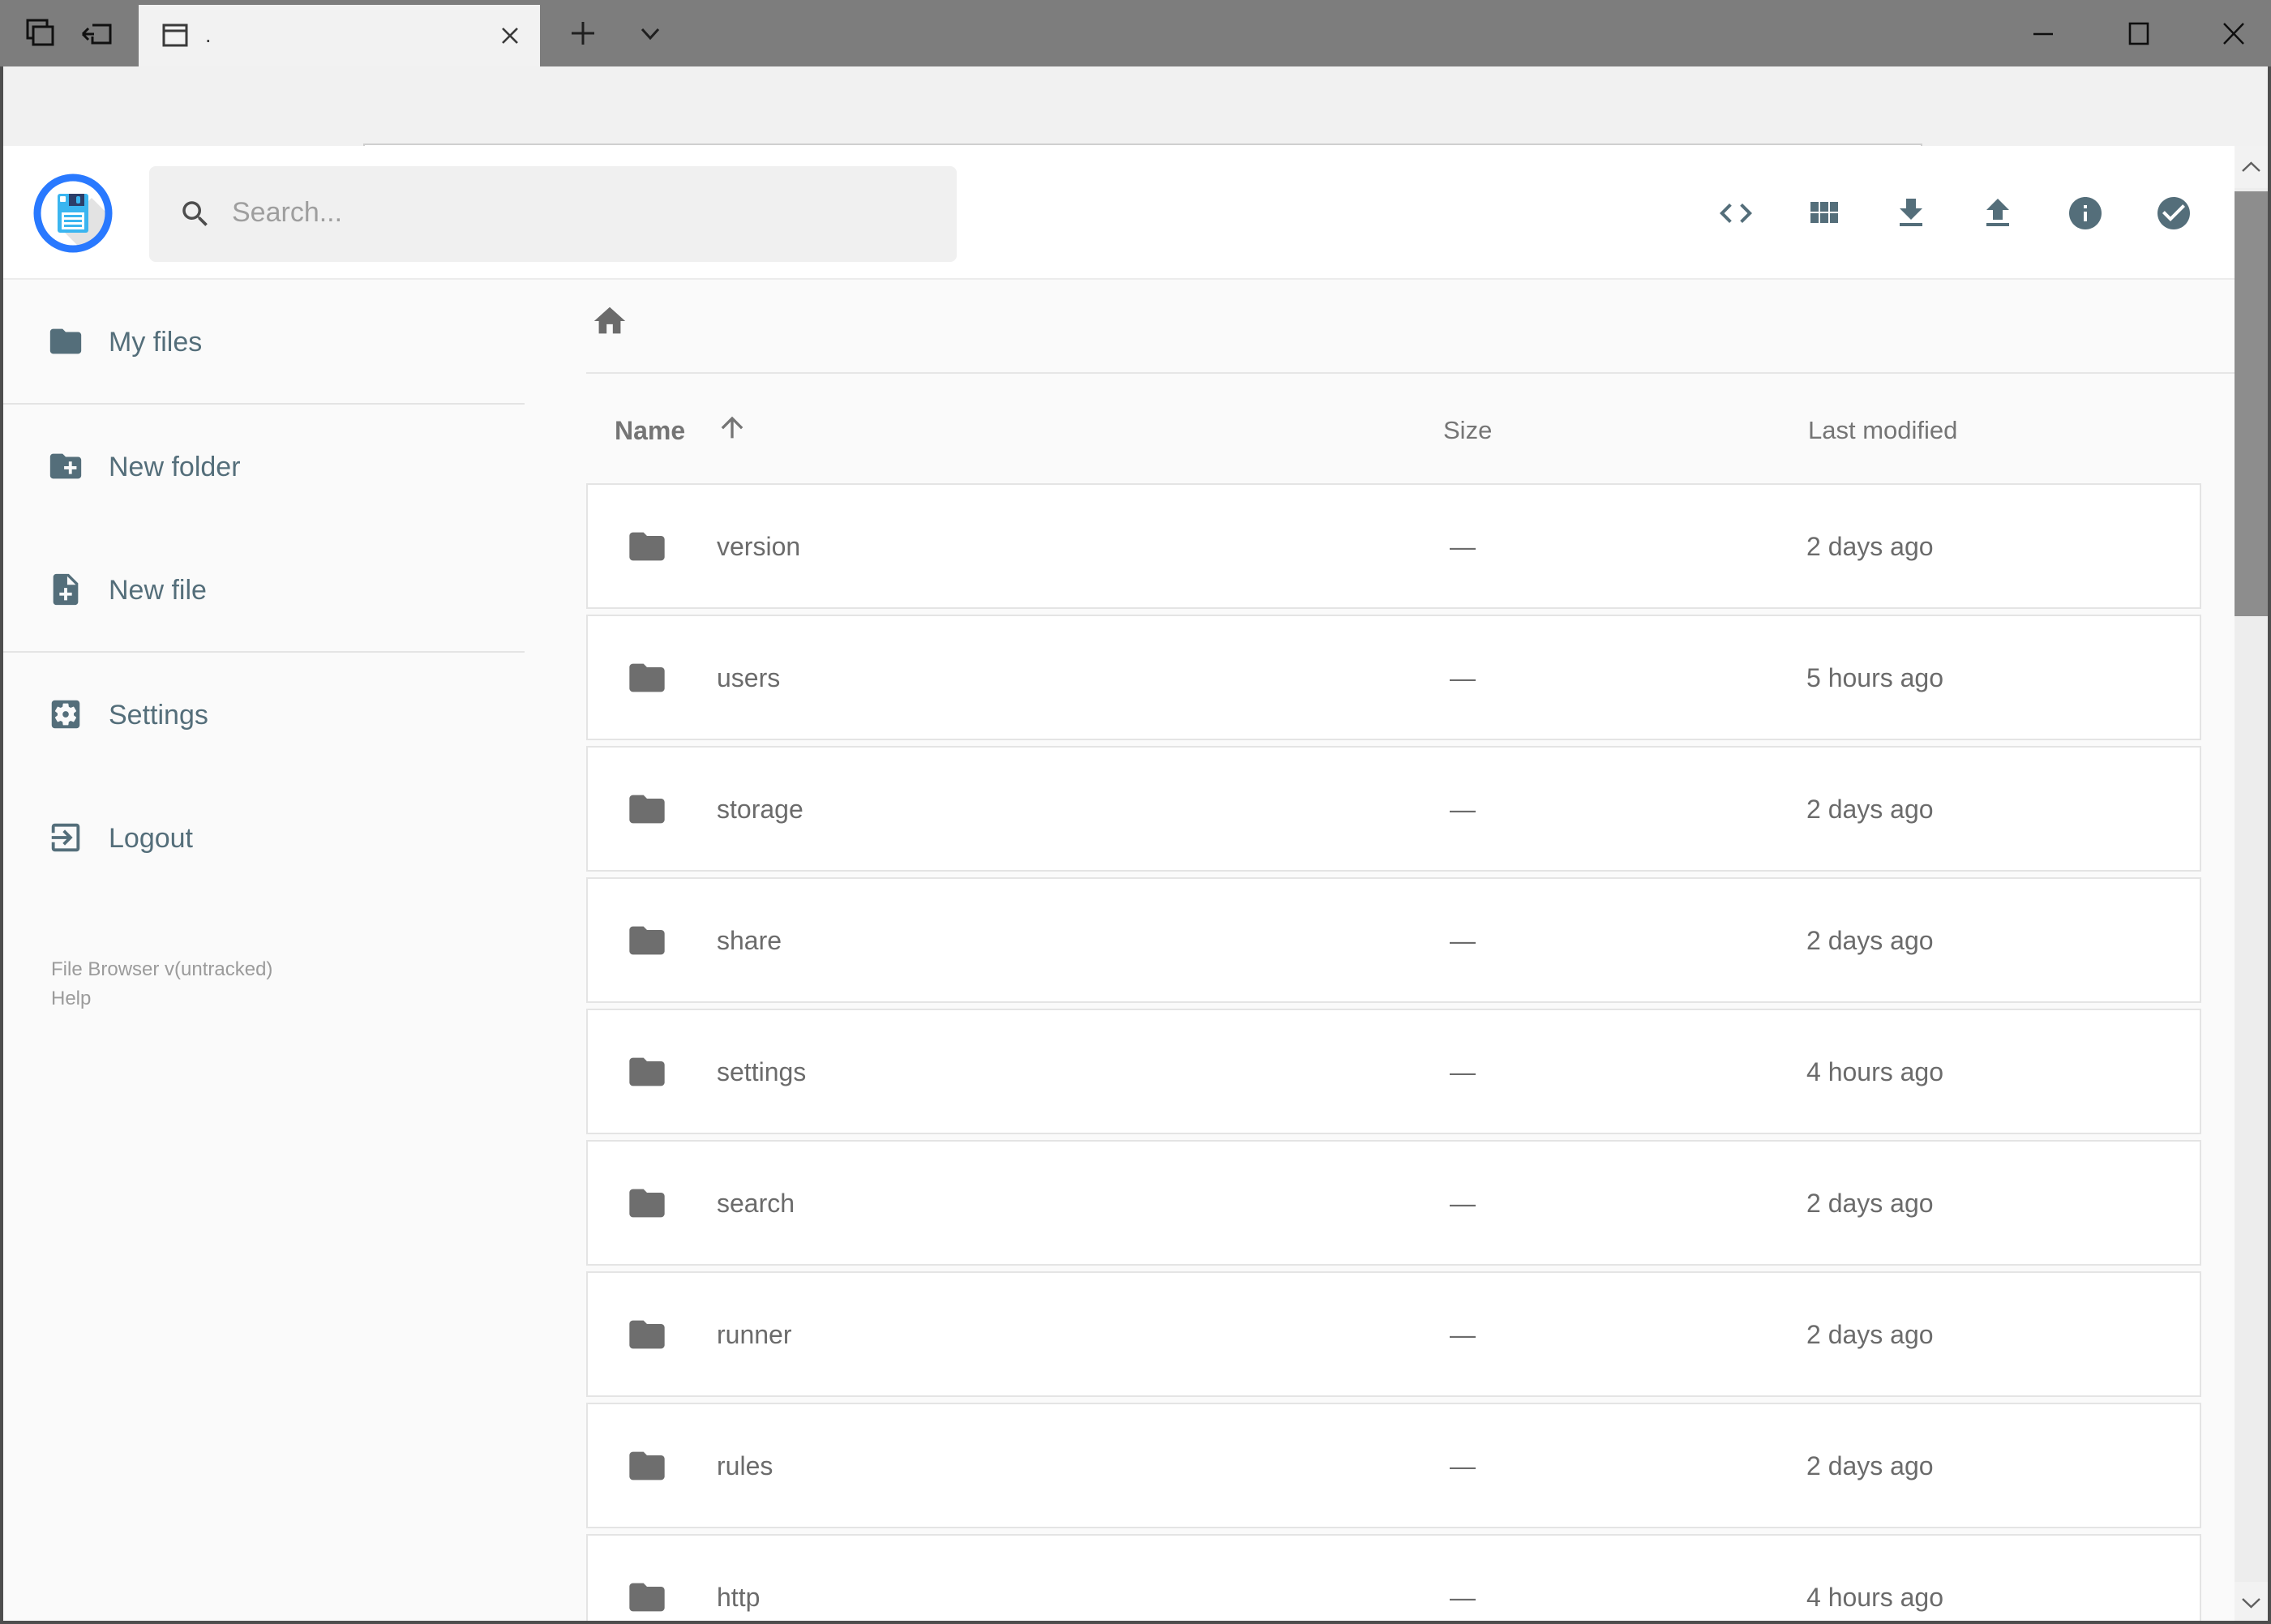 This screenshot has height=1624, width=2271. What do you see at coordinates (1883, 431) in the screenshot?
I see `column-header-modified: Last modified` at bounding box center [1883, 431].